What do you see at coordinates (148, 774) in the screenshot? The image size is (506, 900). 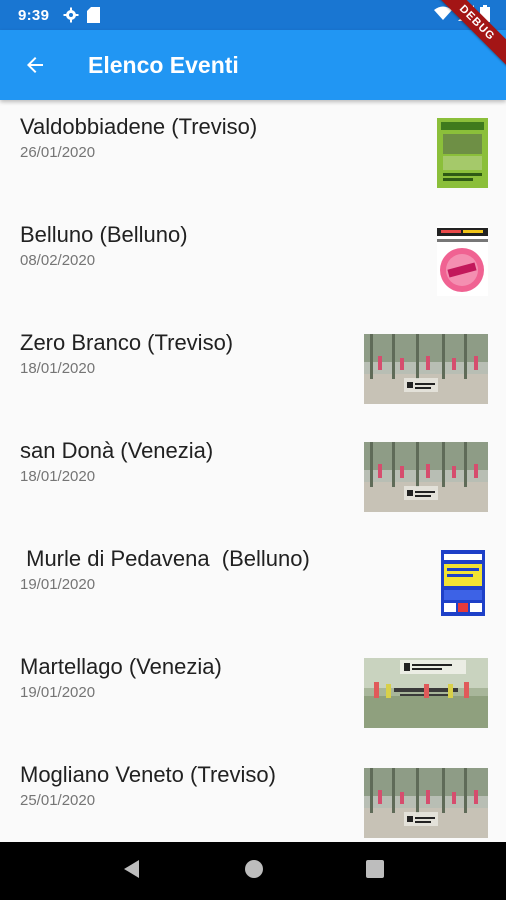 I see `event-place: Mogliano Veneto (Treviso)` at bounding box center [148, 774].